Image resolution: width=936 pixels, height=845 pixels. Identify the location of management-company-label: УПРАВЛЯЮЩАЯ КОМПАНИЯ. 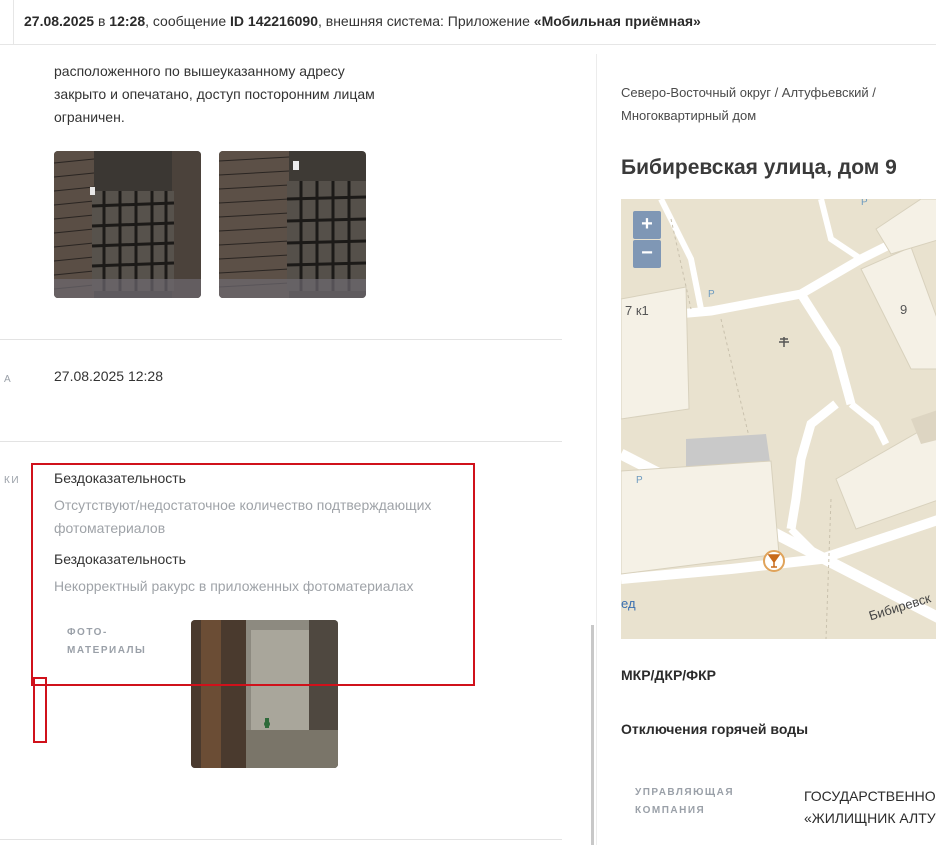
(684, 802).